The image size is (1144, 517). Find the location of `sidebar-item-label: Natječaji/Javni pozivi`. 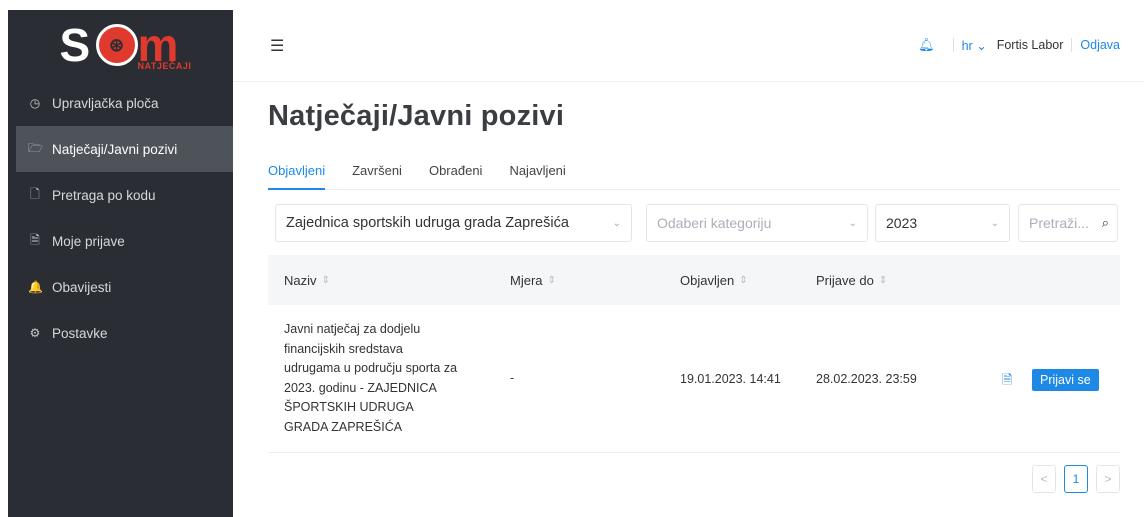

sidebar-item-label: Natječaji/Javni pozivi is located at coordinates (115, 149).